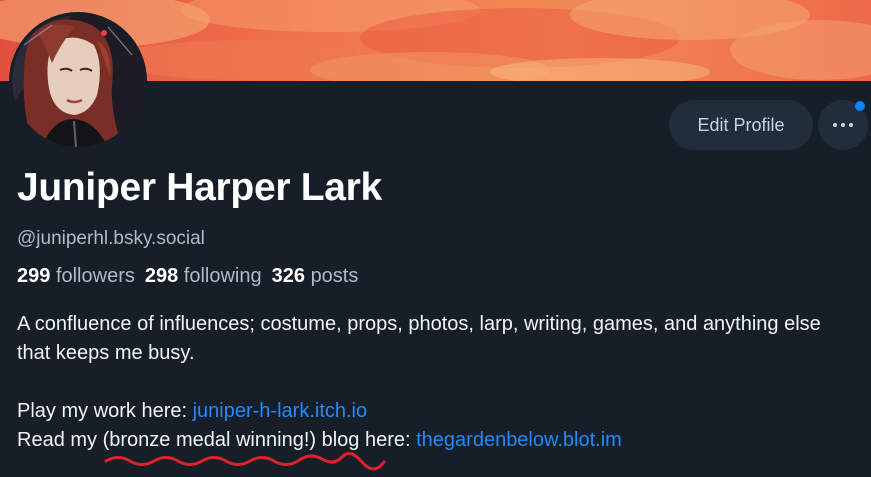 The image size is (871, 477). Describe the element at coordinates (245, 461) in the screenshot. I see `red-squiggle-annotation` at that location.